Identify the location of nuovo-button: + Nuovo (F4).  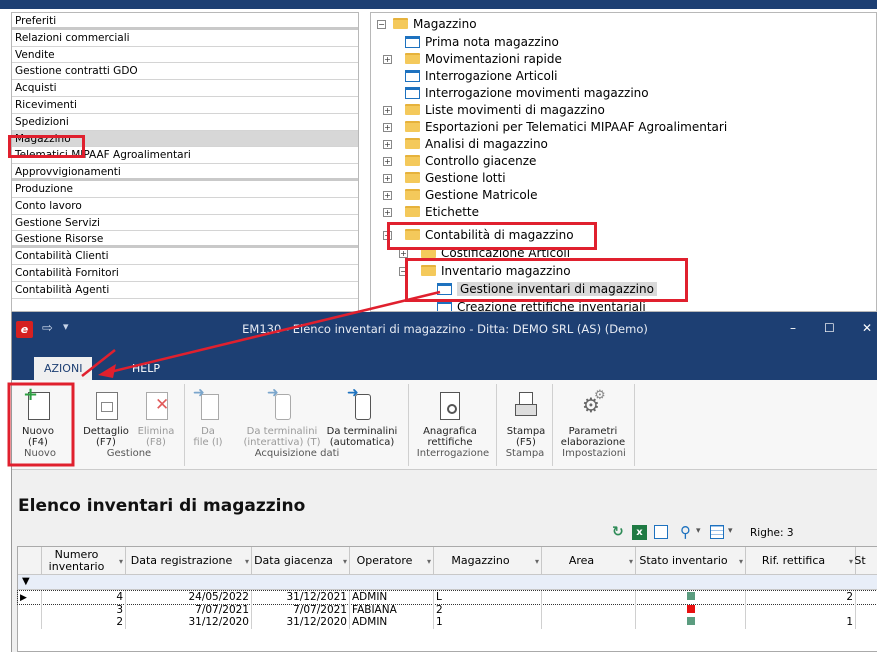
(38, 417).